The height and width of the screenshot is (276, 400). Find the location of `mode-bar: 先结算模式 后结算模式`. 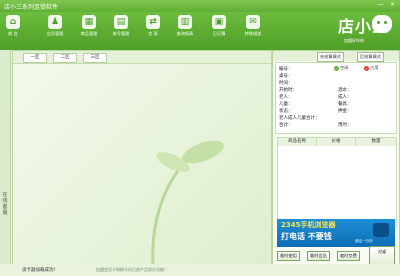

mode-bar: 先结算模式 后结算模式 is located at coordinates (336, 56).